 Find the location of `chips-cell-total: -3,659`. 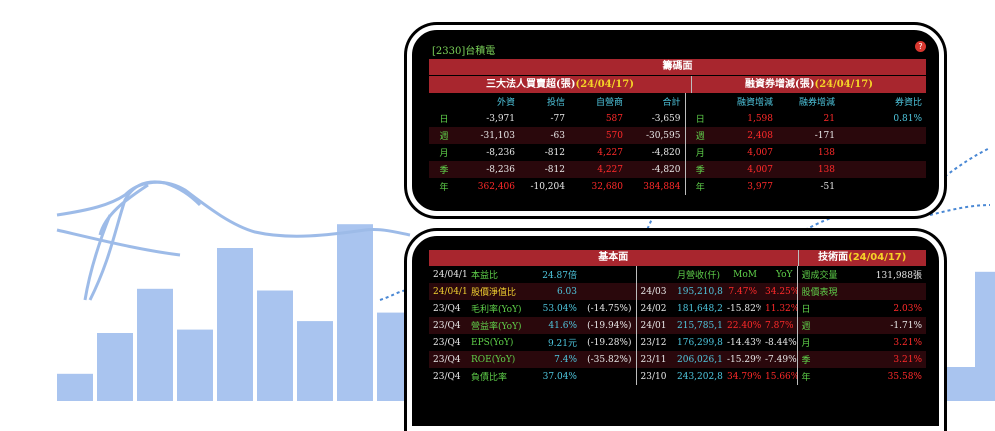

chips-cell-total: -3,659 is located at coordinates (666, 118).